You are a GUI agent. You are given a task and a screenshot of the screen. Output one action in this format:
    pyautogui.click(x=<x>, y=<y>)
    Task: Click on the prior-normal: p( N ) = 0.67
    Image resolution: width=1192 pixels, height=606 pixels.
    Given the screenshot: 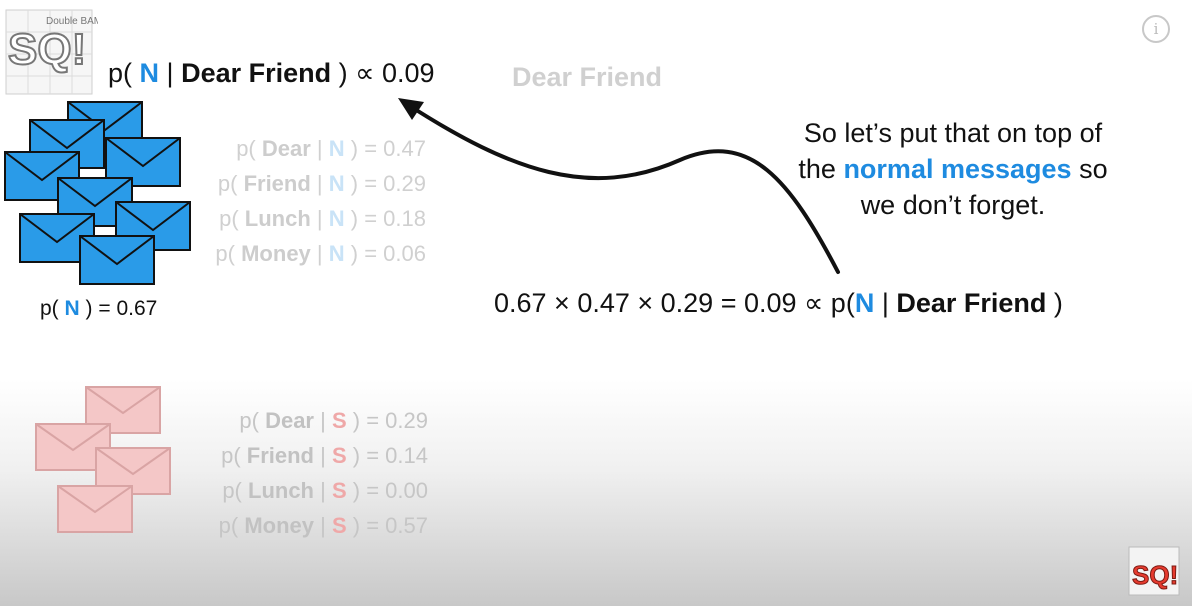 What is the action you would take?
    pyautogui.click(x=99, y=308)
    